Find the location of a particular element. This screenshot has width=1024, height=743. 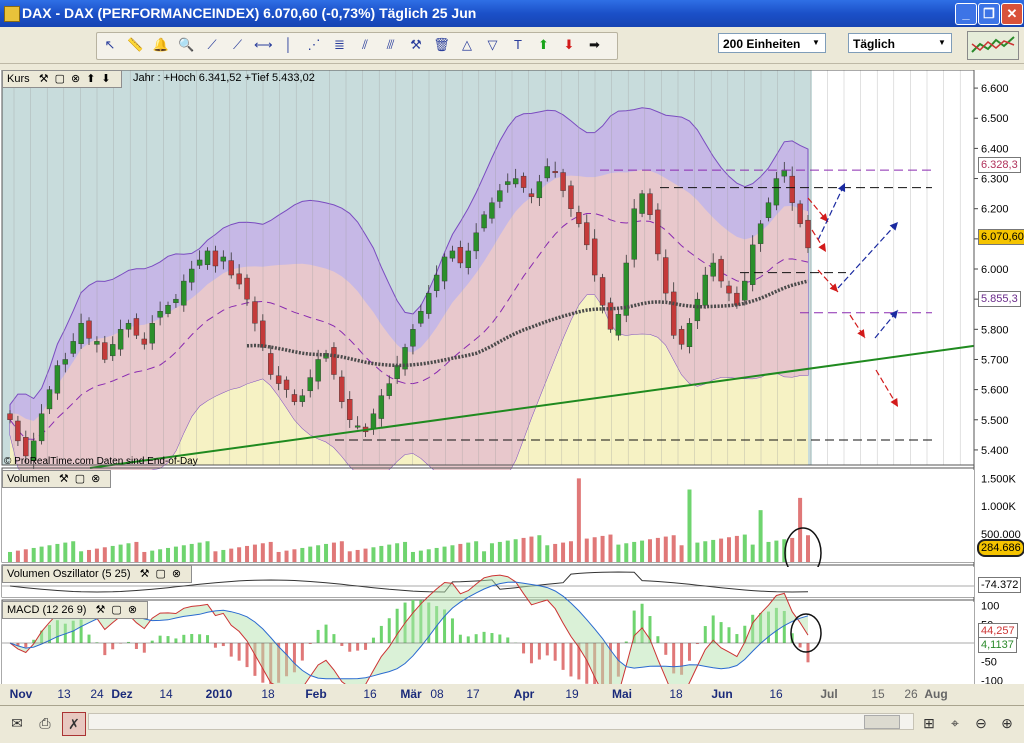

up-icon: ⬆ is located at coordinates (93, 79).